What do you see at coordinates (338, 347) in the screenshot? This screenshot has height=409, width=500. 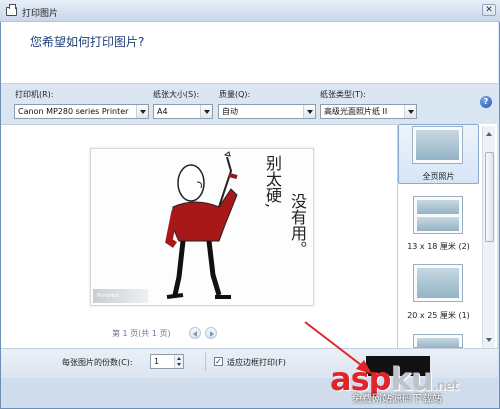 I see `annotation-arrow` at bounding box center [338, 347].